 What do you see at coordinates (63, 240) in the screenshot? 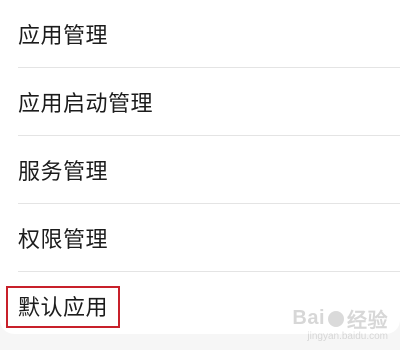
I see `list-item-label: 权限管理` at bounding box center [63, 240].